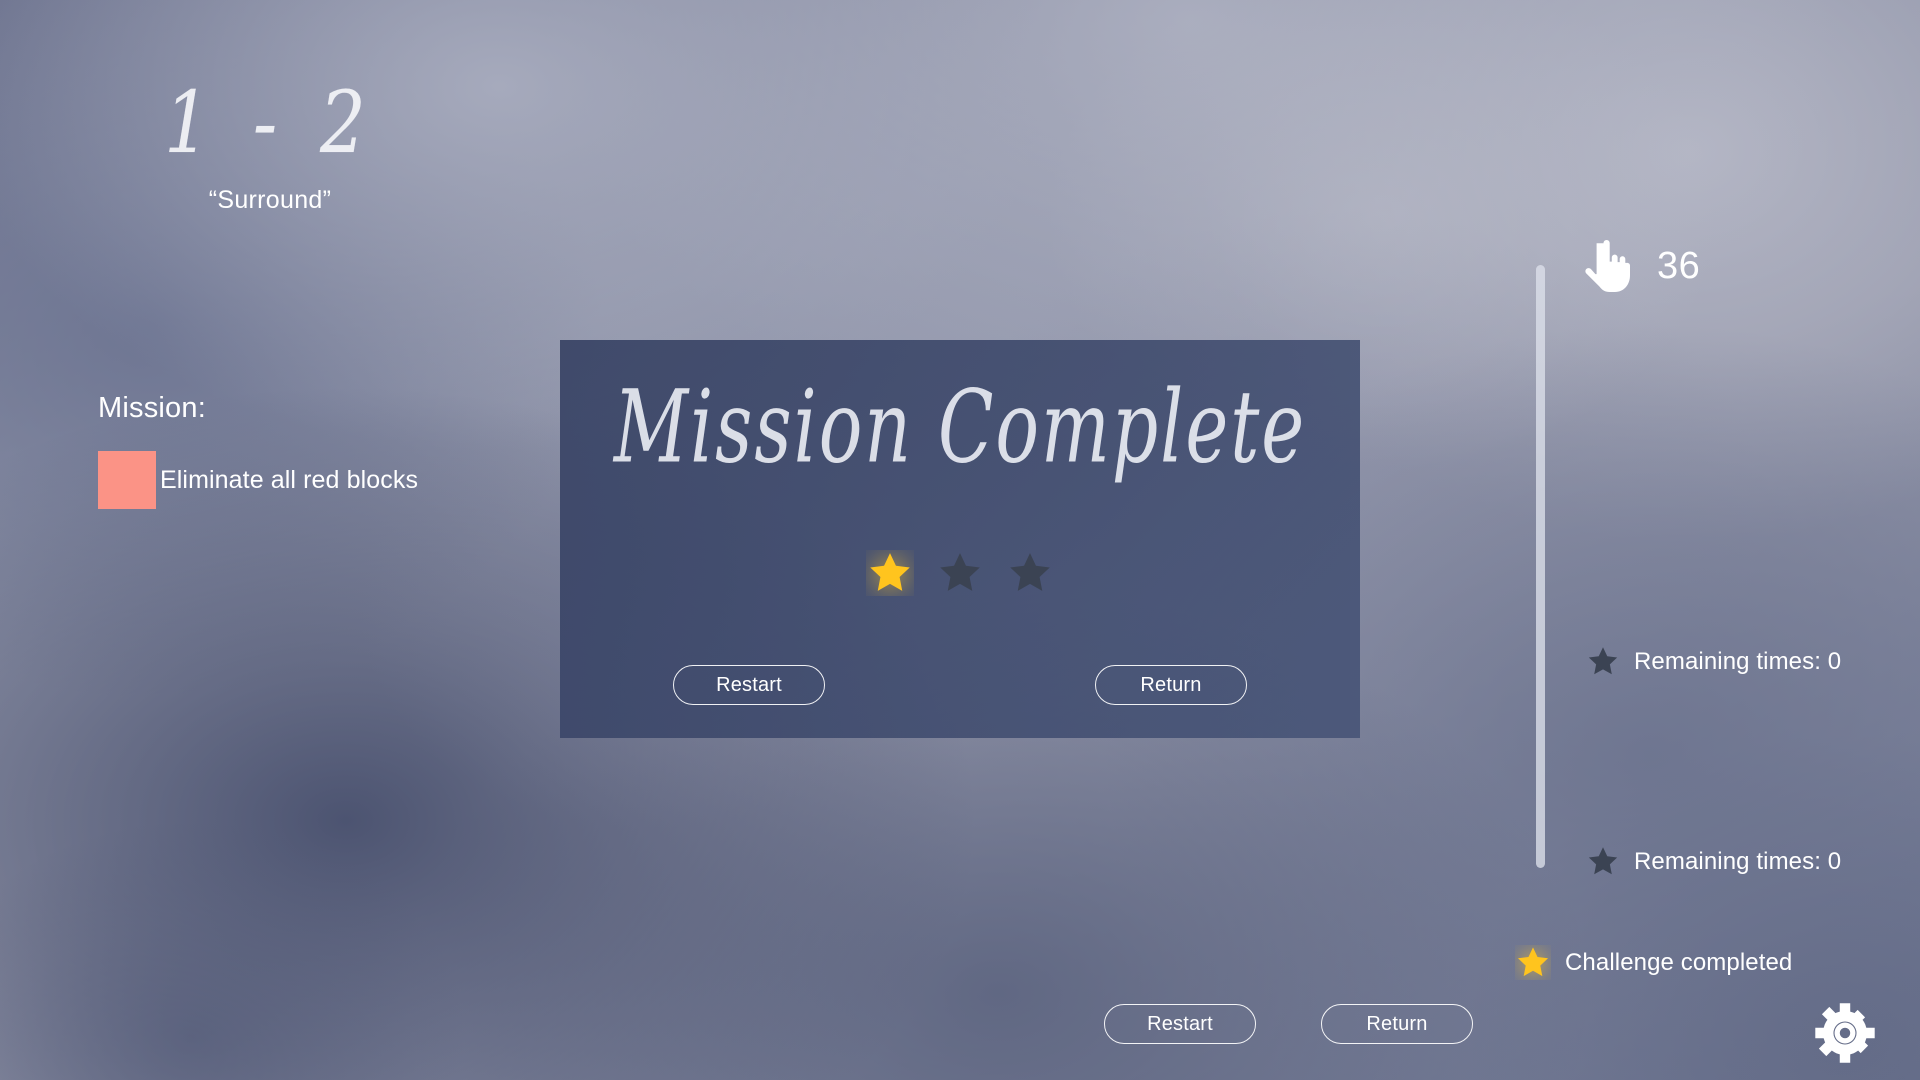 This screenshot has height=1080, width=1920. I want to click on level-header: 1 - 2 “Surround”, so click(270, 147).